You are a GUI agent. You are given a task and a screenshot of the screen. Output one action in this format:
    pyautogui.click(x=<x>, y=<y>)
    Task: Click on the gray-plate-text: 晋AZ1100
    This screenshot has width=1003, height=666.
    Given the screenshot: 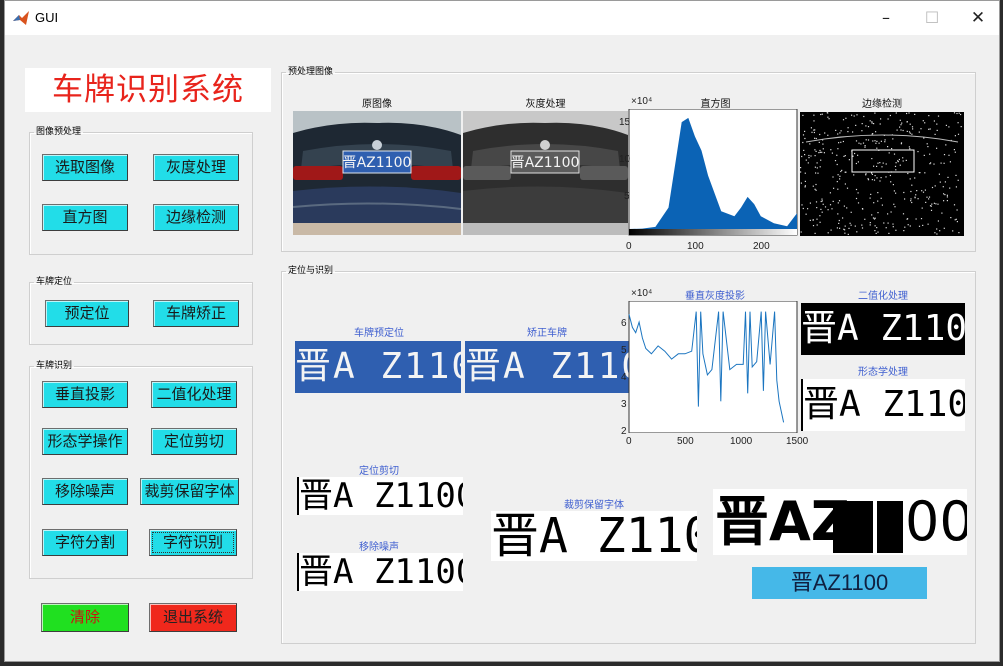 What is the action you would take?
    pyautogui.click(x=545, y=163)
    